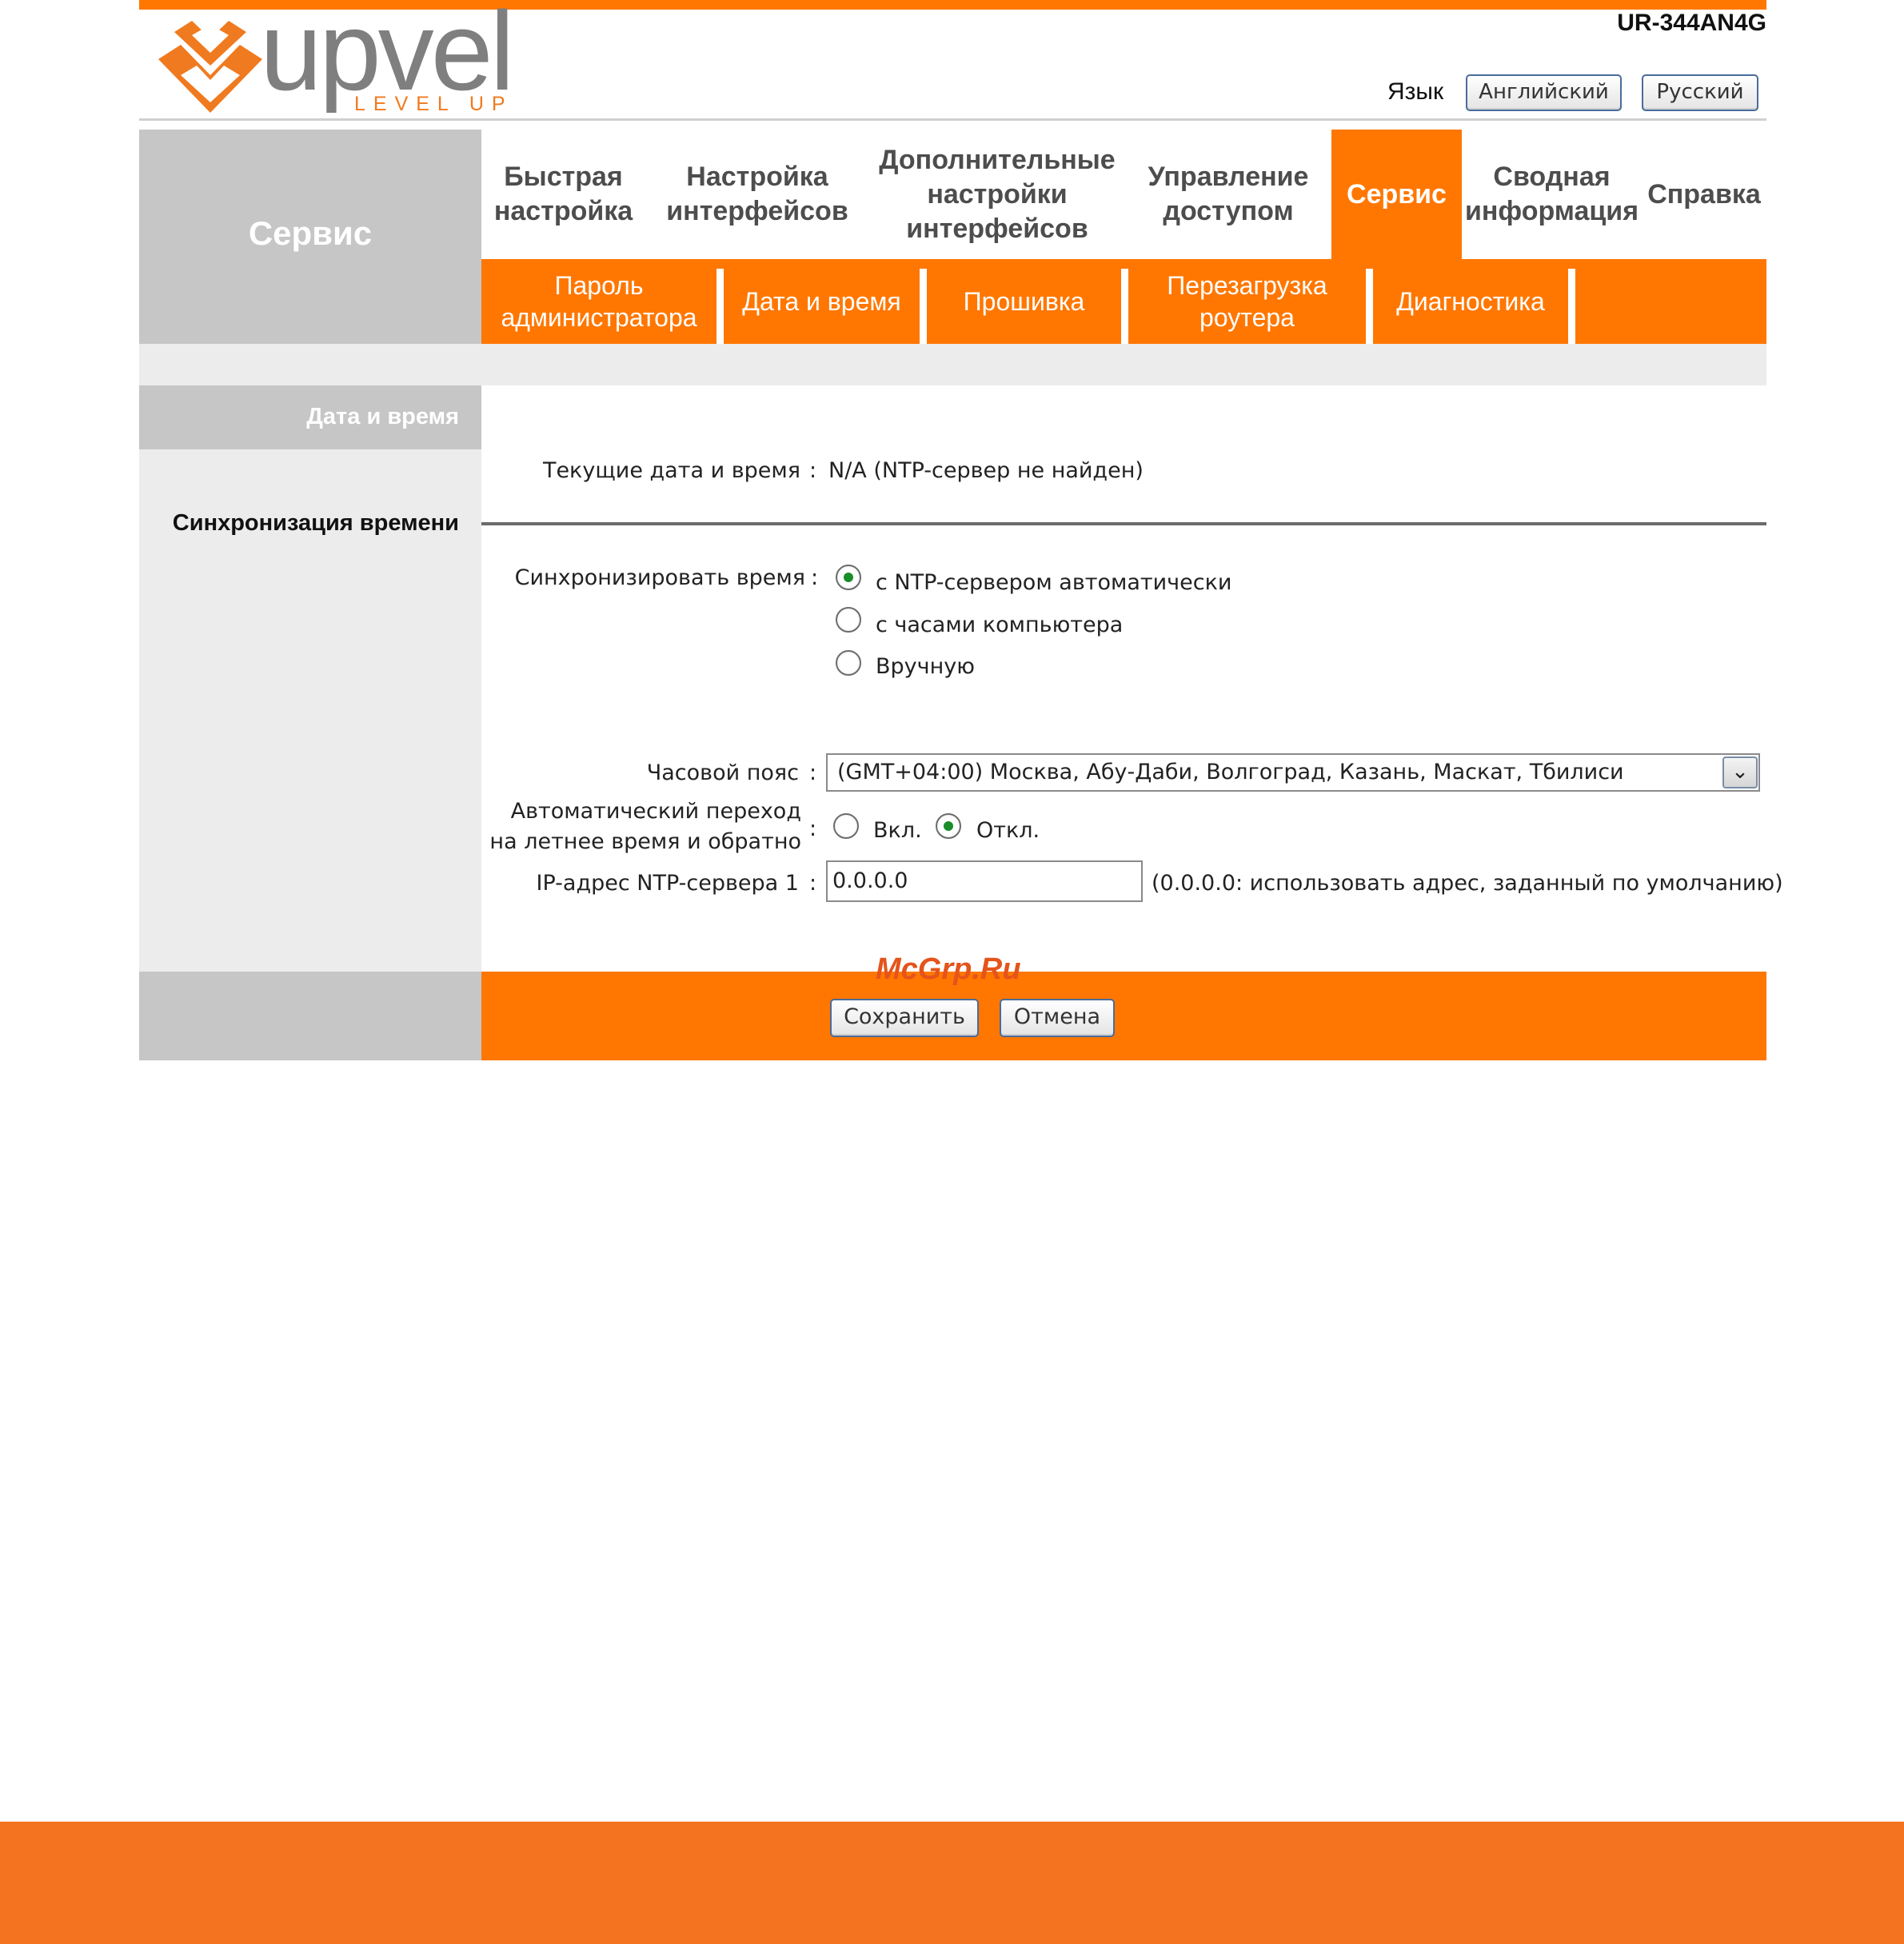  I want to click on brand-logo-subtitle: LEVEL UP, so click(433, 104).